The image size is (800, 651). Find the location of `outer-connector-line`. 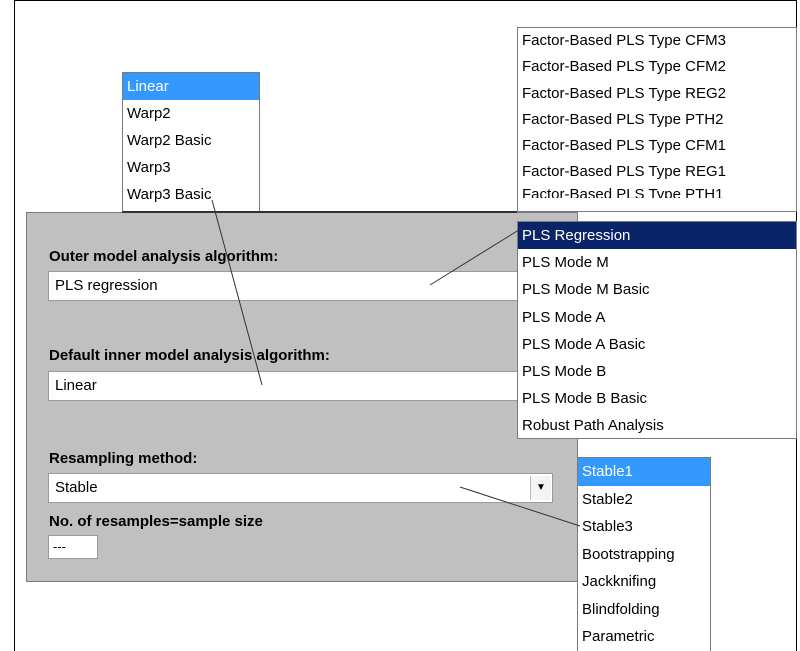

outer-connector-line is located at coordinates (476, 256).